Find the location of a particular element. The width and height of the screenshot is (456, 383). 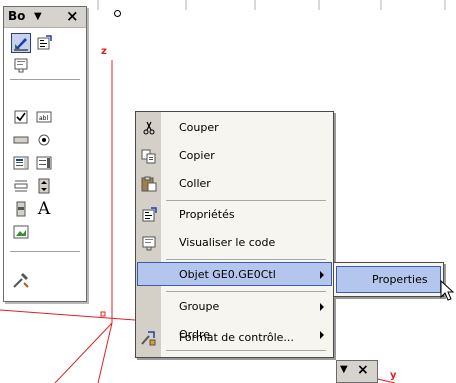

mouse-cursor-icon is located at coordinates (447, 290).